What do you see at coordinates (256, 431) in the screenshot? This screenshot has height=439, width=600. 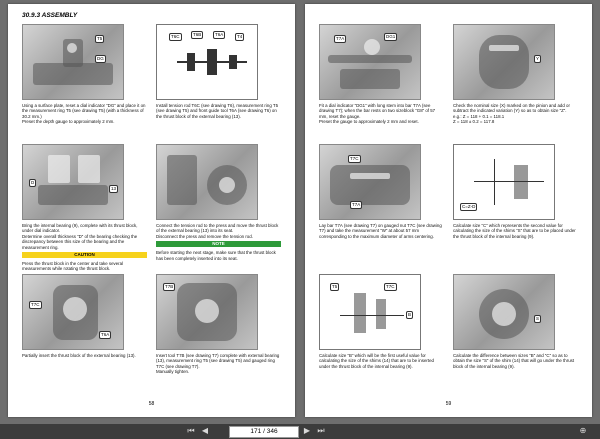 I see `current-page: 171` at bounding box center [256, 431].